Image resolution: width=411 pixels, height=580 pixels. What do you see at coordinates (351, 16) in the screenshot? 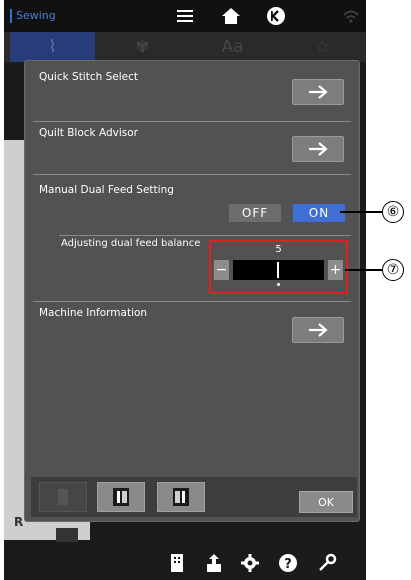
I see `wifi-icon` at bounding box center [351, 16].